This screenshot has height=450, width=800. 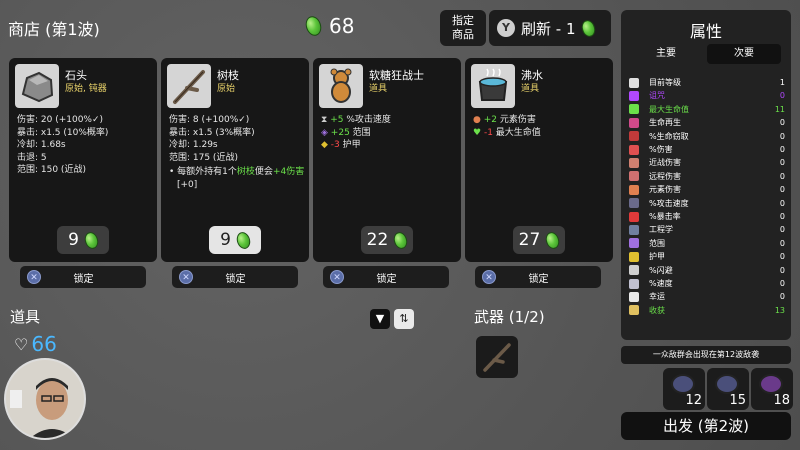 I want to click on card-tags: 道具, so click(x=378, y=89).